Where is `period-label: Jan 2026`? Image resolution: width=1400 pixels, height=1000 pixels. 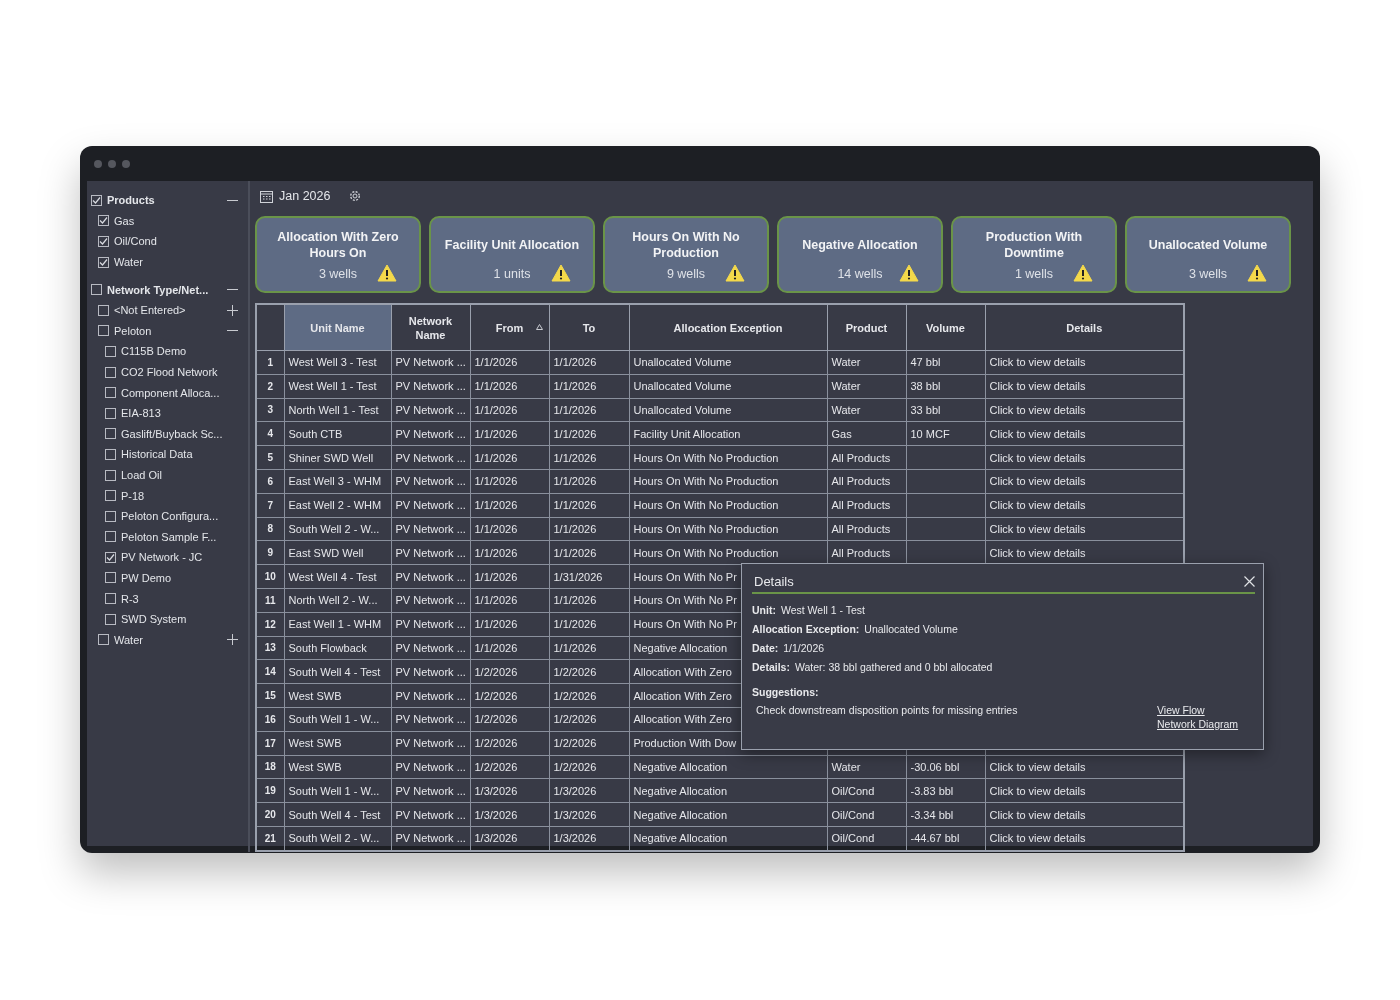
period-label: Jan 2026 is located at coordinates (305, 196).